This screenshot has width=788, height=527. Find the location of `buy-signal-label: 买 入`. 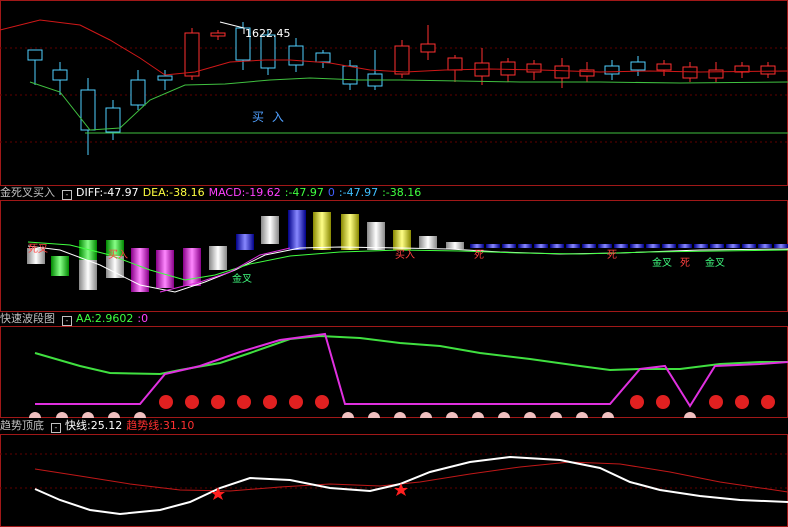

buy-signal-label: 买 入 is located at coordinates (269, 117).